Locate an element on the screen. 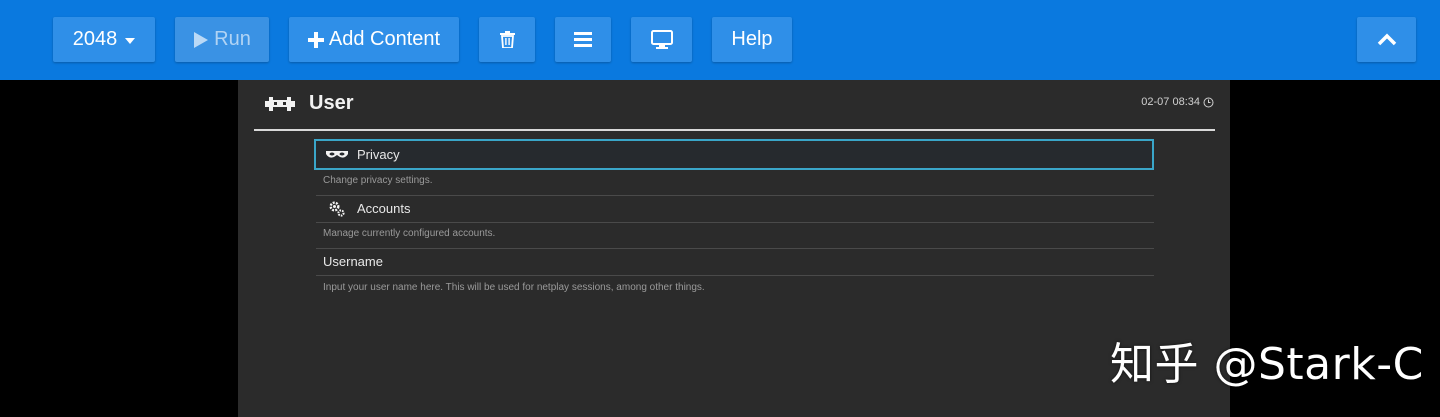 The width and height of the screenshot is (1440, 417). help-button: Help is located at coordinates (752, 39).